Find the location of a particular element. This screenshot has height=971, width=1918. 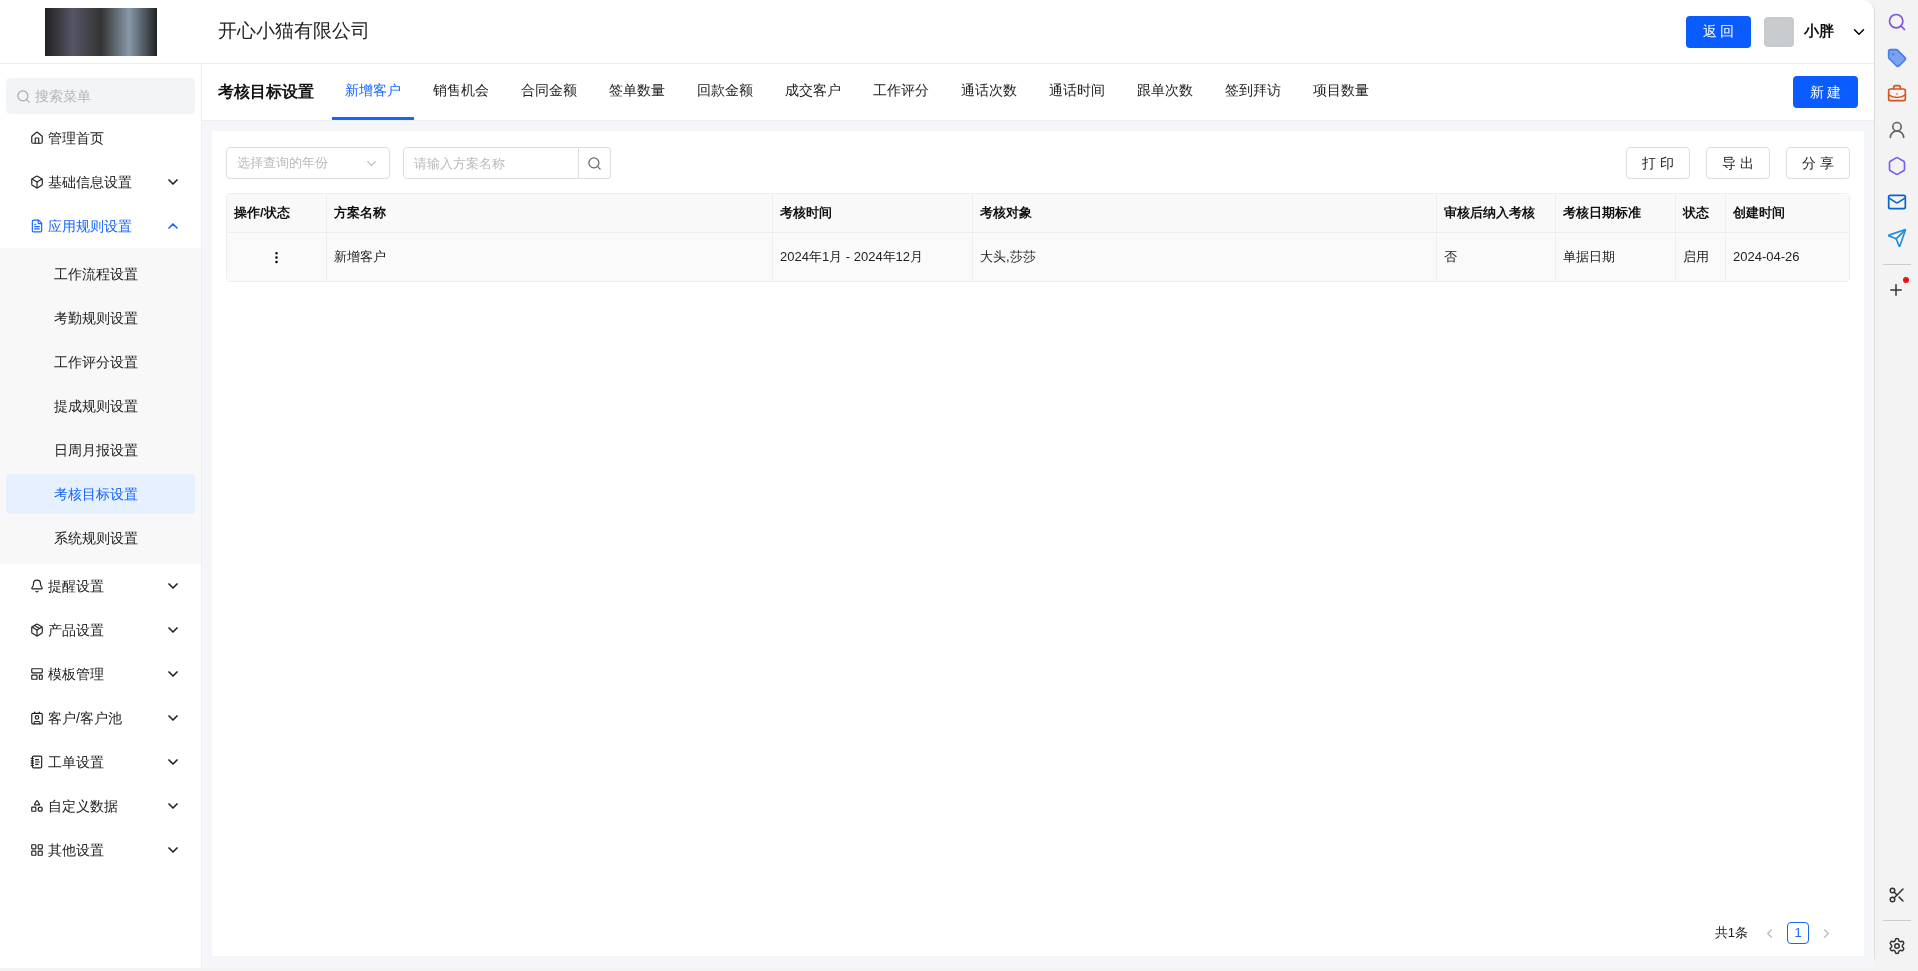

column-header: 考核对象 is located at coordinates (1205, 213).